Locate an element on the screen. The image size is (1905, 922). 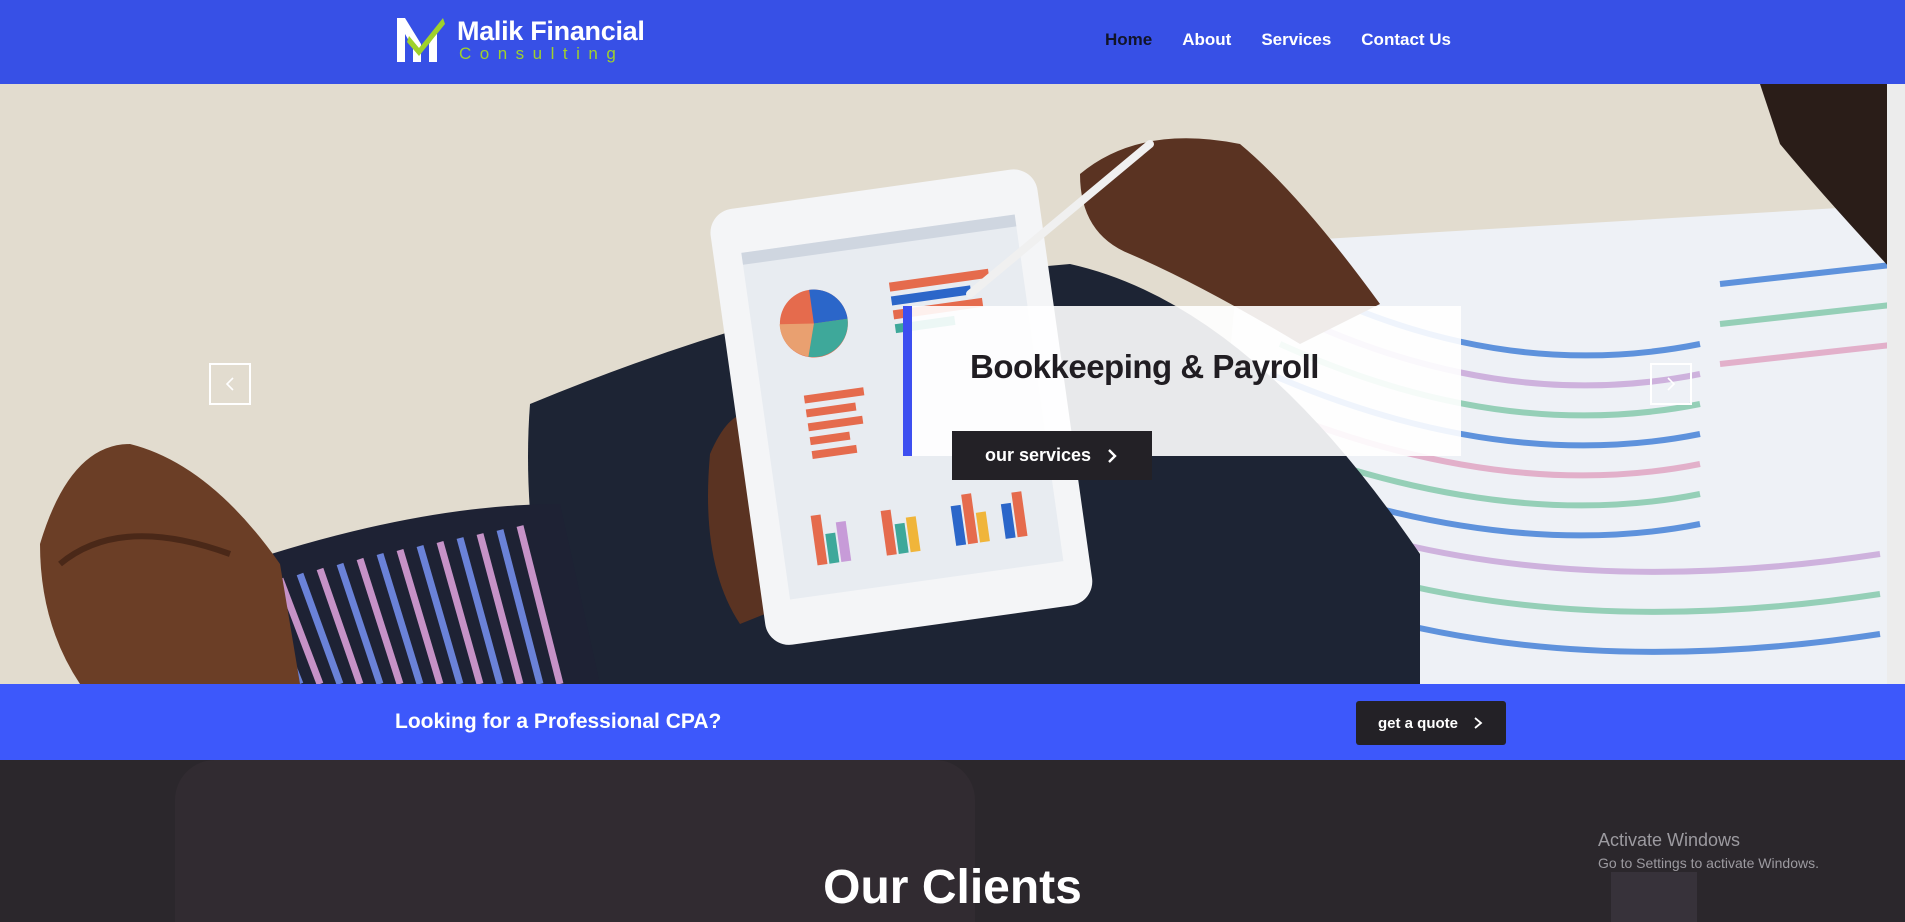
site-logo: Malik Financial Consulting is located at coordinates (520, 40).